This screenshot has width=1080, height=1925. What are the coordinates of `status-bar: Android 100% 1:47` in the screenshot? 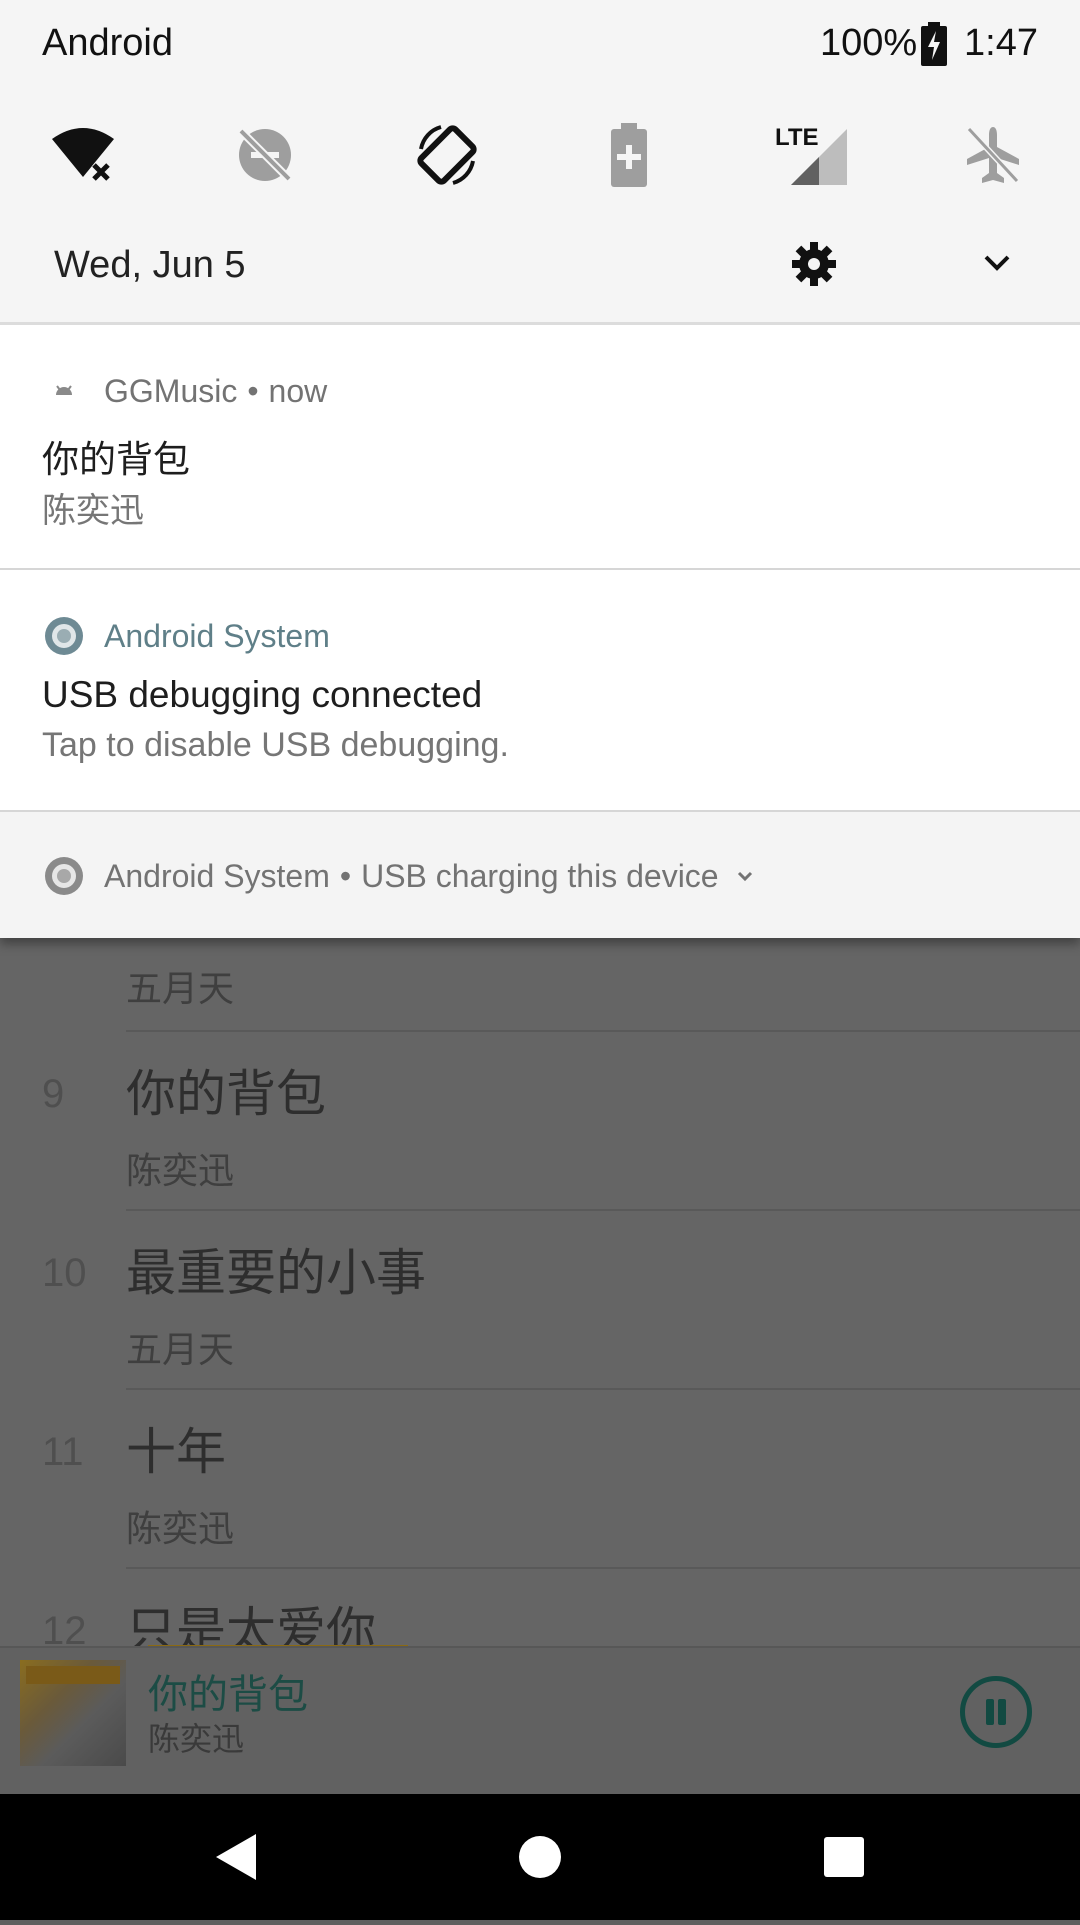 It's located at (540, 44).